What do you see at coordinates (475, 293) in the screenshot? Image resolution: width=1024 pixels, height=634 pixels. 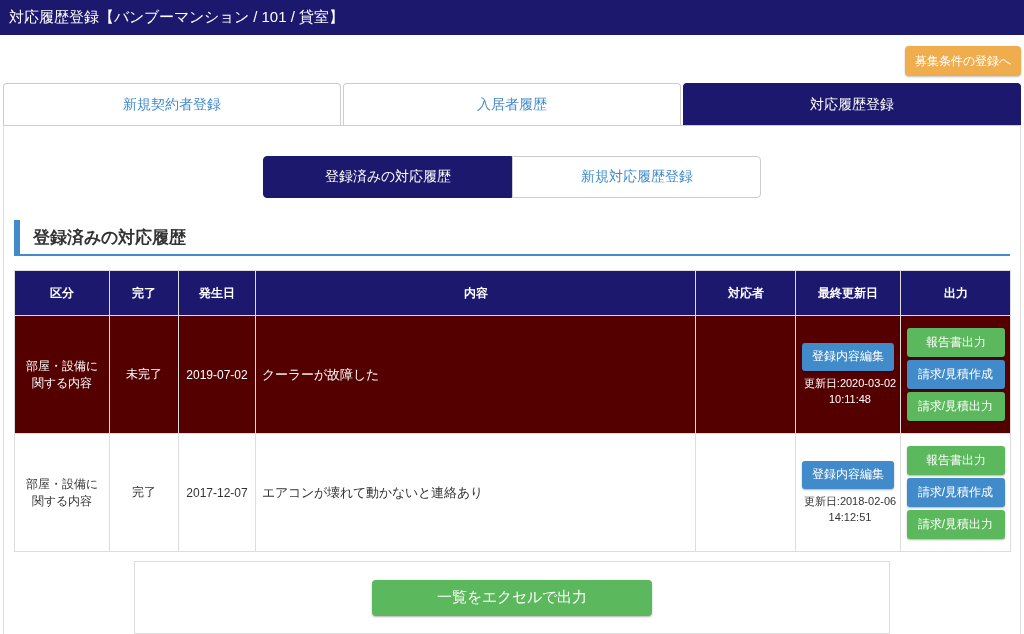 I see `column-header: 内容` at bounding box center [475, 293].